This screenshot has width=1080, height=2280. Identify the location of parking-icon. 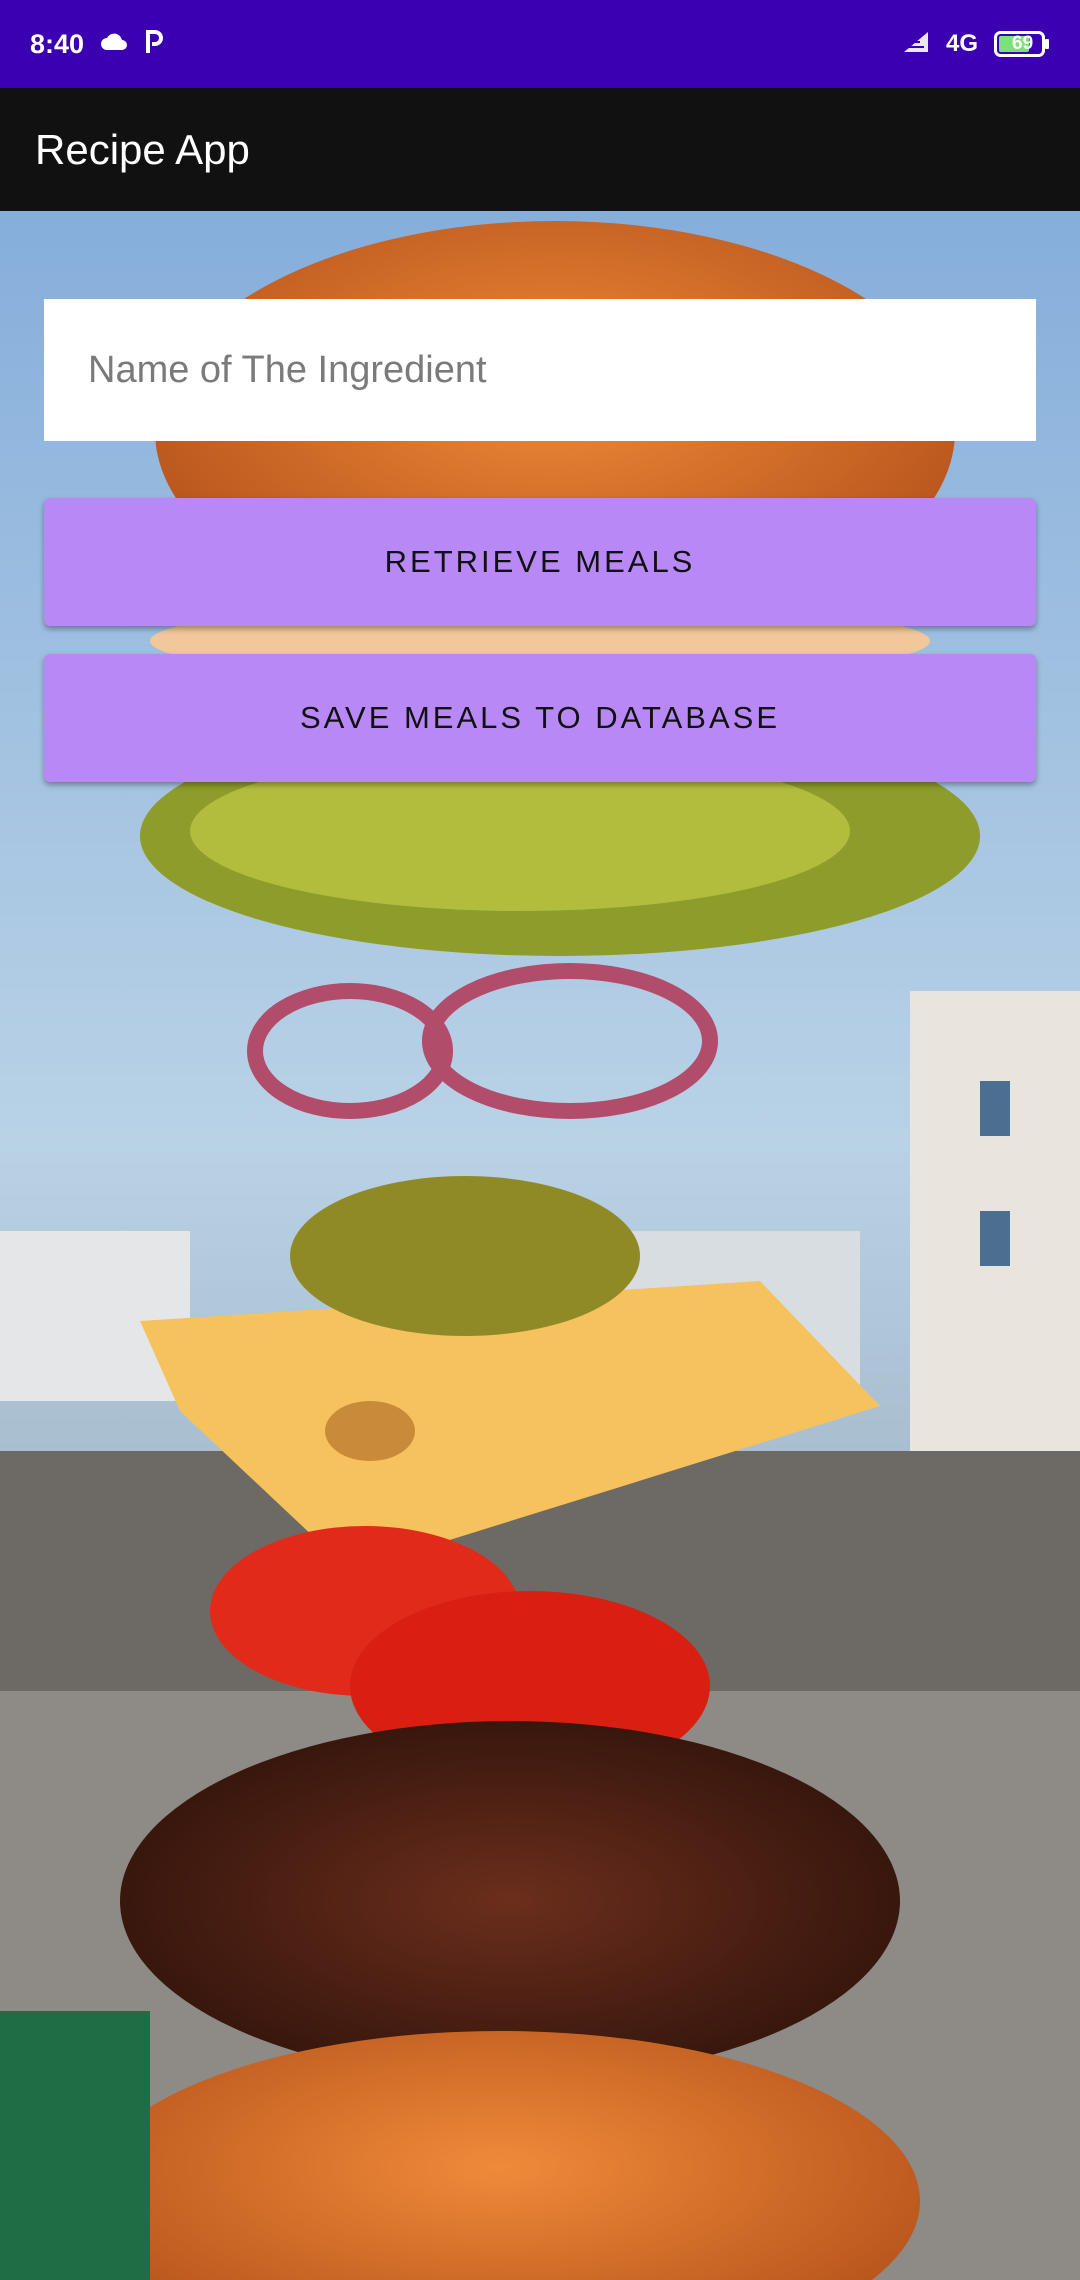
(154, 44).